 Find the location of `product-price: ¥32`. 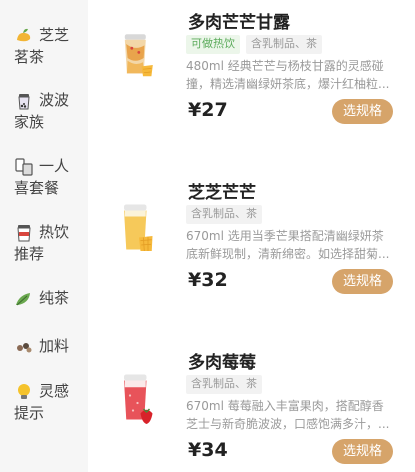

product-price: ¥32 is located at coordinates (208, 280).